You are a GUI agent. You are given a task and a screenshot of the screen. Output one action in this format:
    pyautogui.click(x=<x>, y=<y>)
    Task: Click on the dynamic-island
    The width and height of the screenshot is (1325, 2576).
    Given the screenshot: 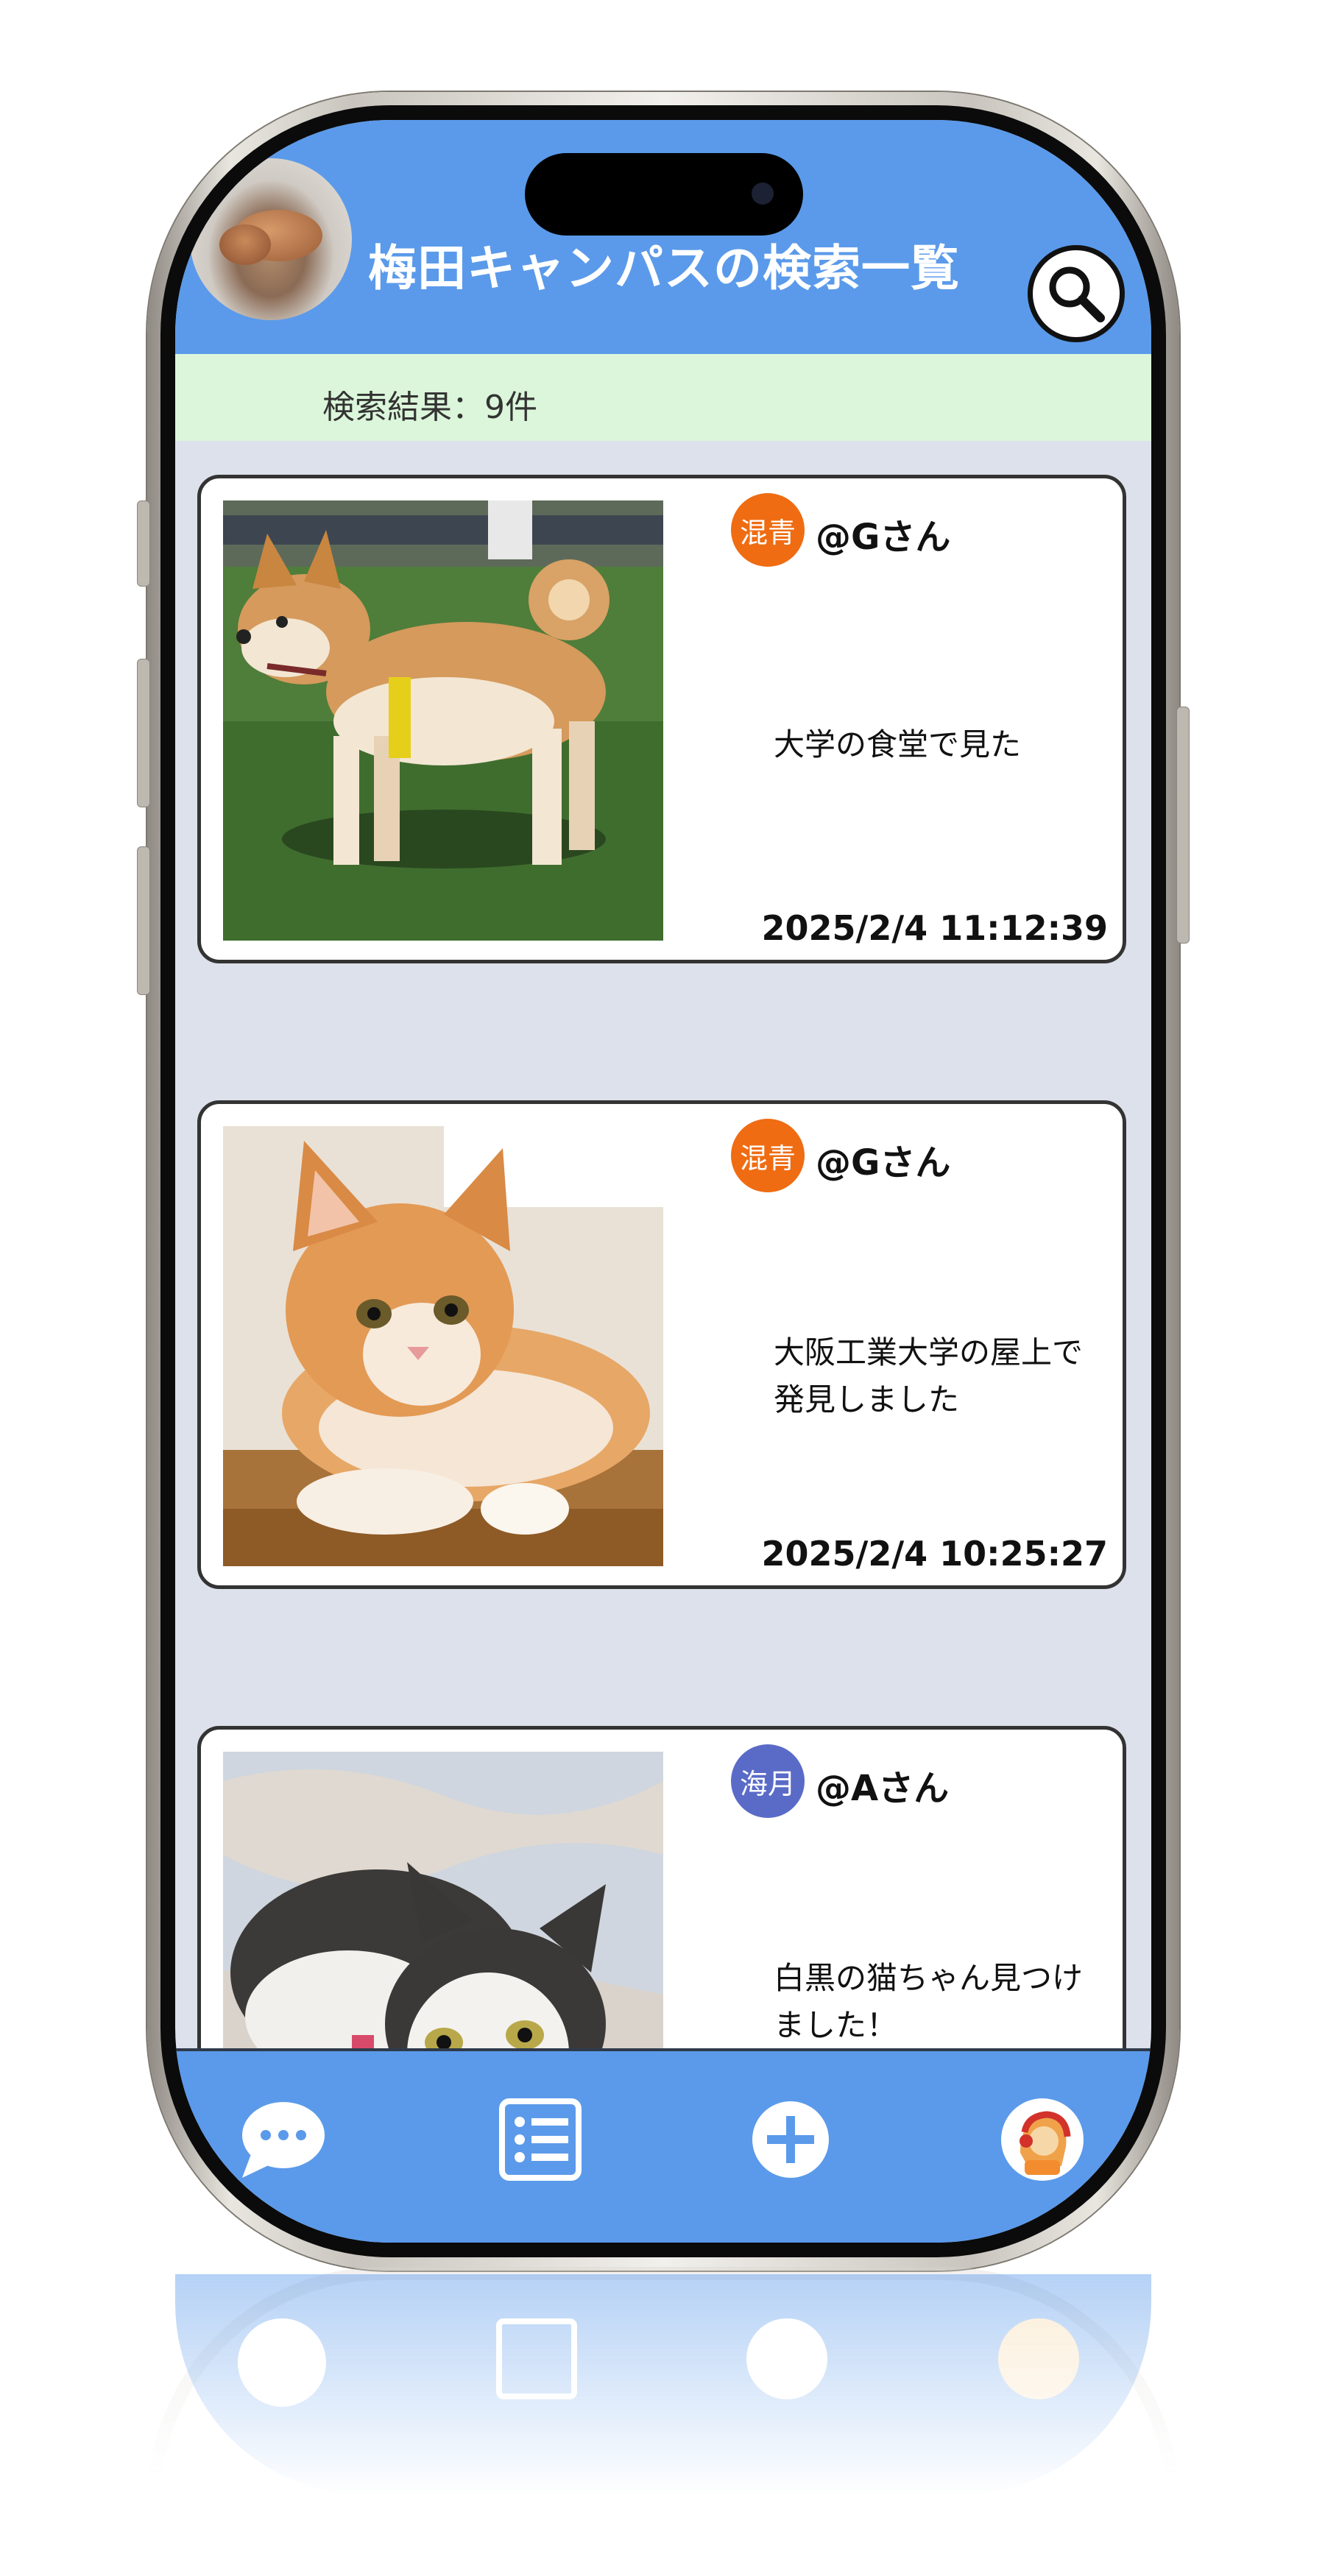 What is the action you would take?
    pyautogui.click(x=664, y=195)
    